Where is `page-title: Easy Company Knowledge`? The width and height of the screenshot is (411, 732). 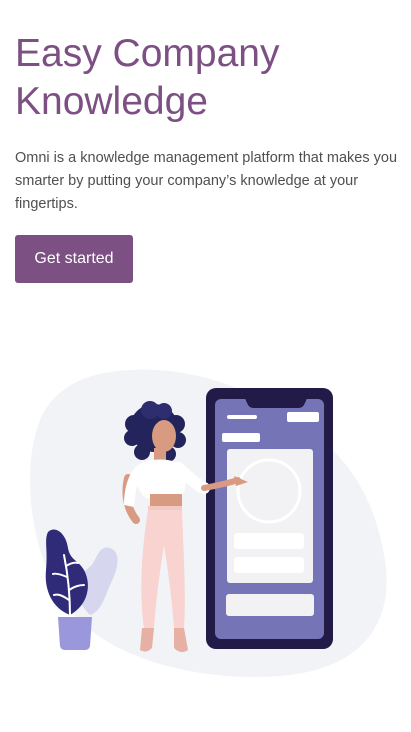 page-title: Easy Company Knowledge is located at coordinates (147, 77).